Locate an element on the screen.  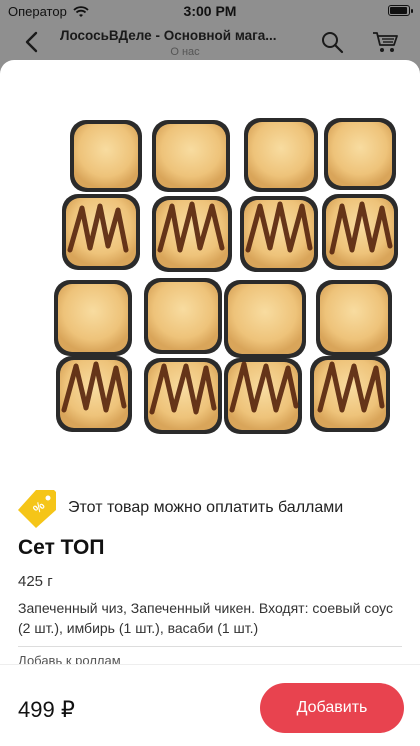
status-time: 3:00 PM is located at coordinates (210, 11).